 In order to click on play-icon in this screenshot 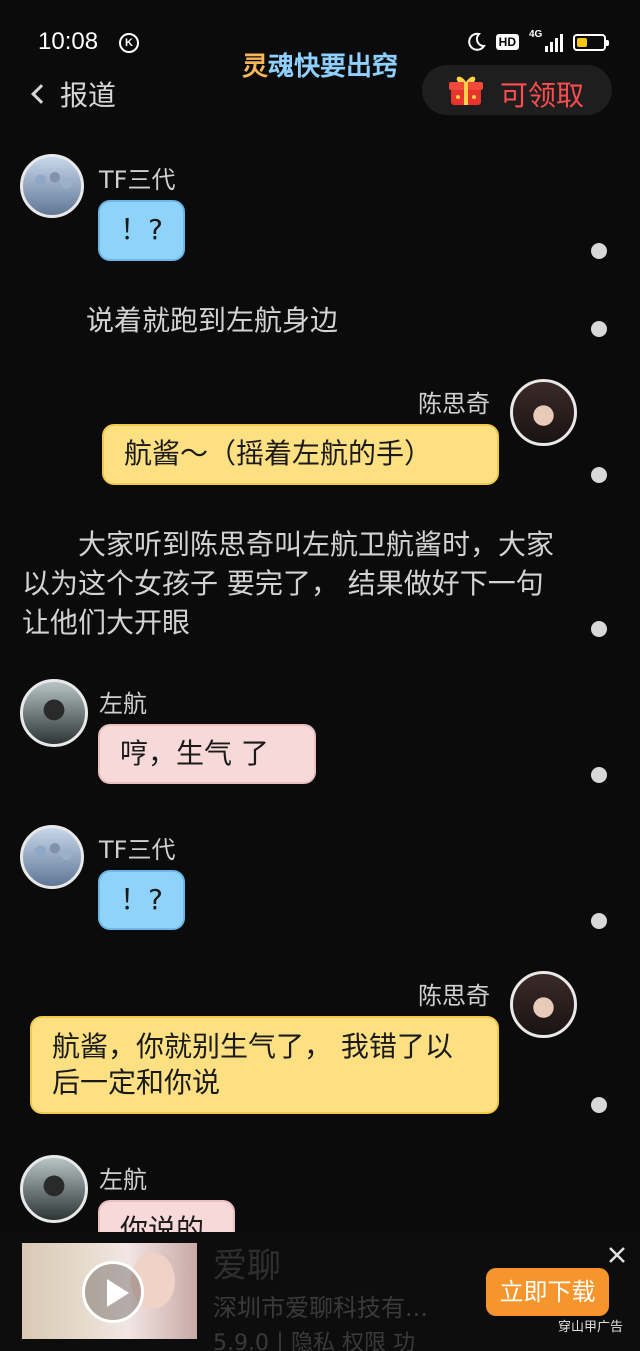, I will do `click(113, 1292)`.